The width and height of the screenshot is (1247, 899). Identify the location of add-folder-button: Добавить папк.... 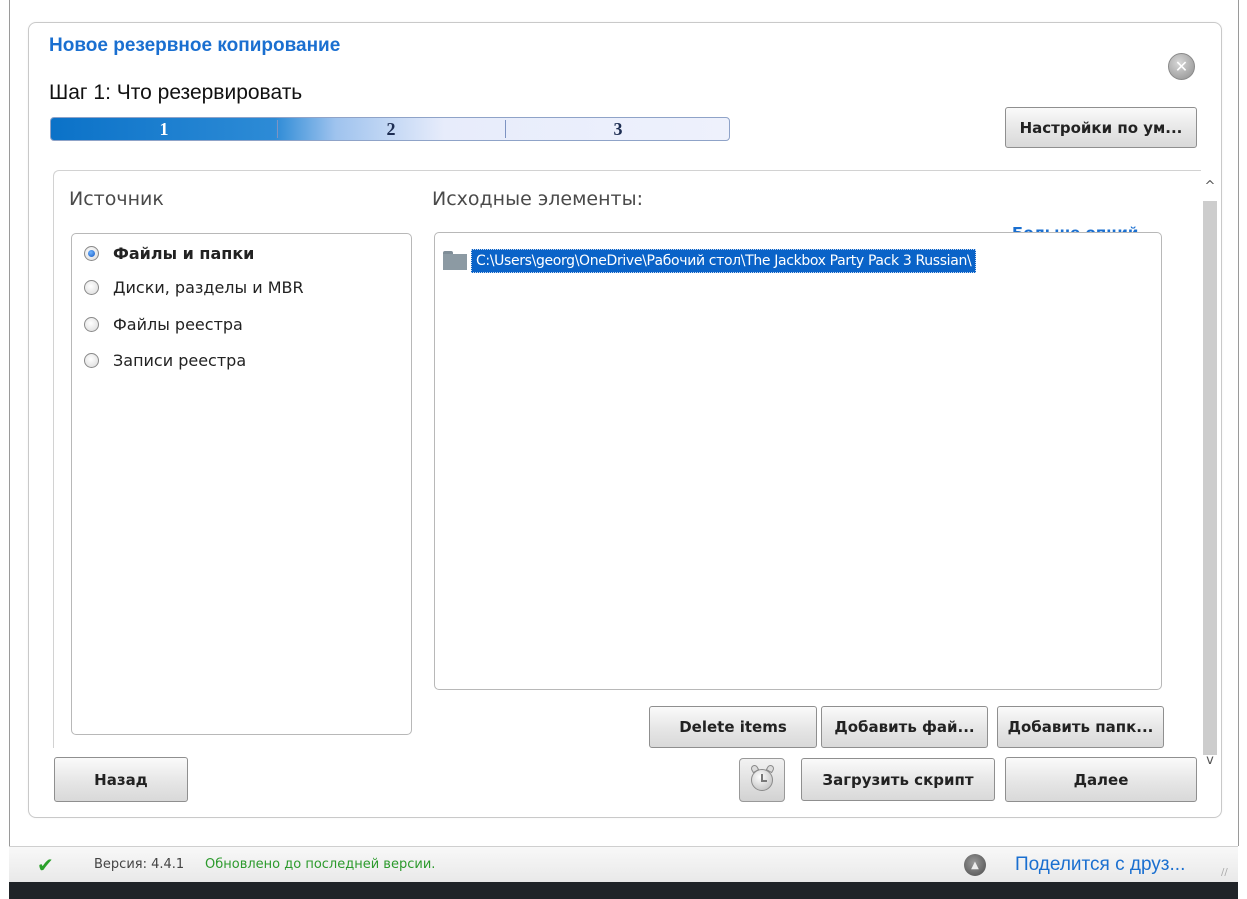
(1080, 727).